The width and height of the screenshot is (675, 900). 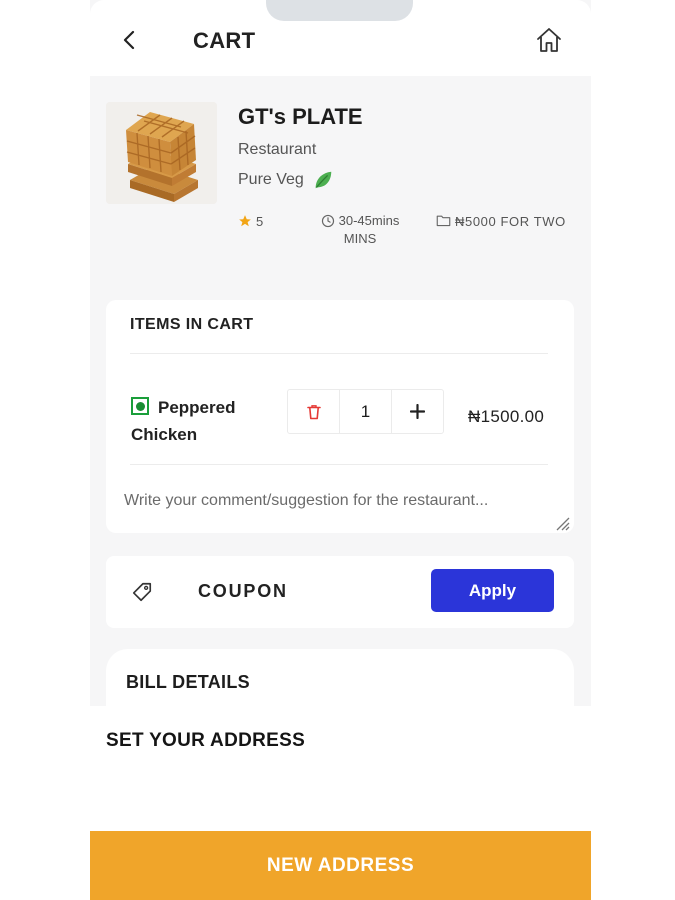 I want to click on veg-indicator-icon, so click(x=140, y=406).